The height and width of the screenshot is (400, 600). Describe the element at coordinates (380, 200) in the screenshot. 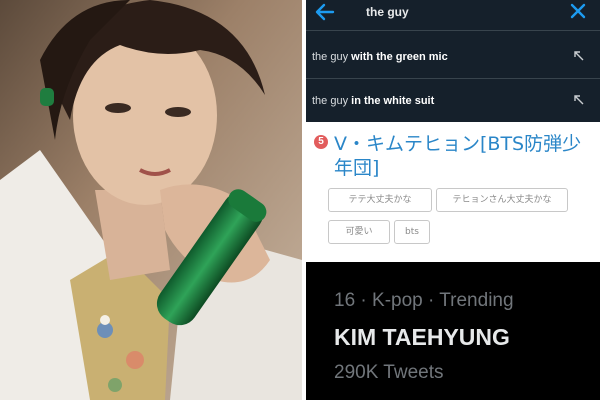

I see `tag-chip: テテ大丈夫かな` at that location.